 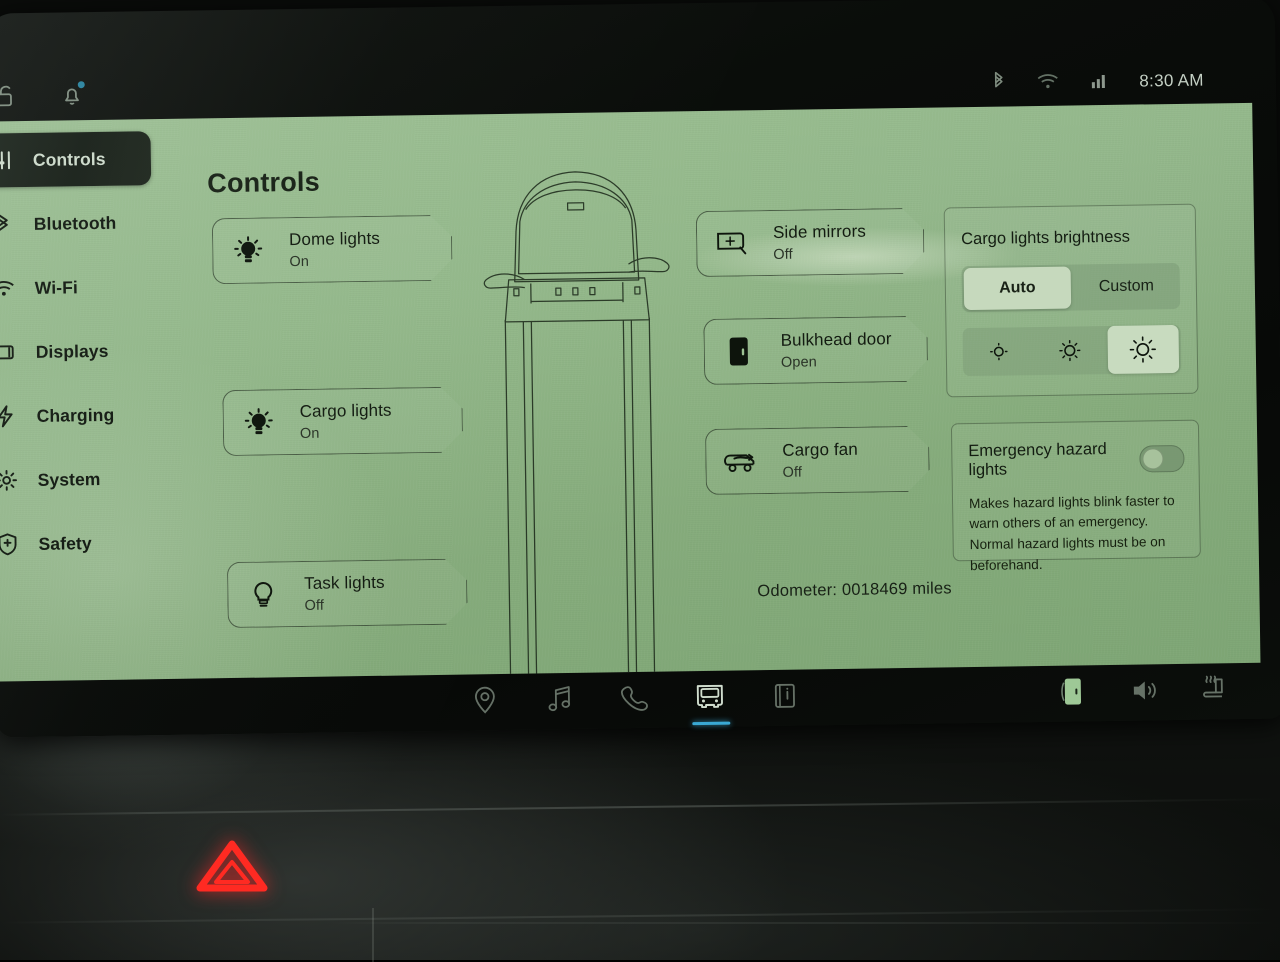 I want to click on dock-vehicle-button, so click(x=710, y=700).